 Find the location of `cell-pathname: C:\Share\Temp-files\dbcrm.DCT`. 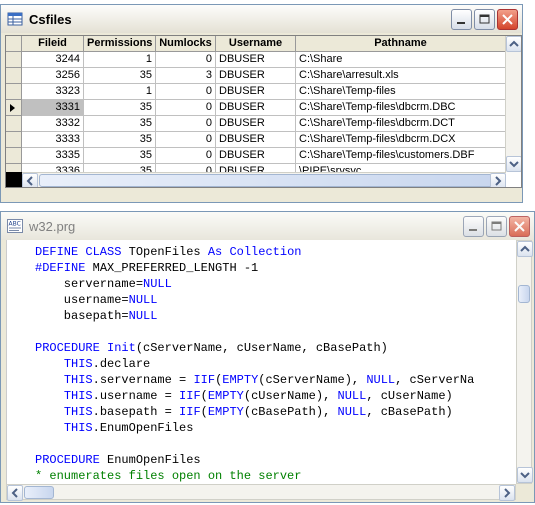

cell-pathname: C:\Share\Temp-files\dbcrm.DCT is located at coordinates (401, 124).